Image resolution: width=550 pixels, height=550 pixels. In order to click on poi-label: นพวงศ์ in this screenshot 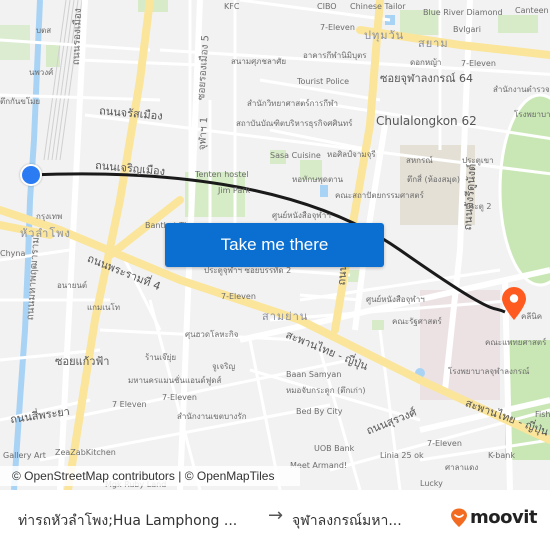, I will do `click(41, 72)`.